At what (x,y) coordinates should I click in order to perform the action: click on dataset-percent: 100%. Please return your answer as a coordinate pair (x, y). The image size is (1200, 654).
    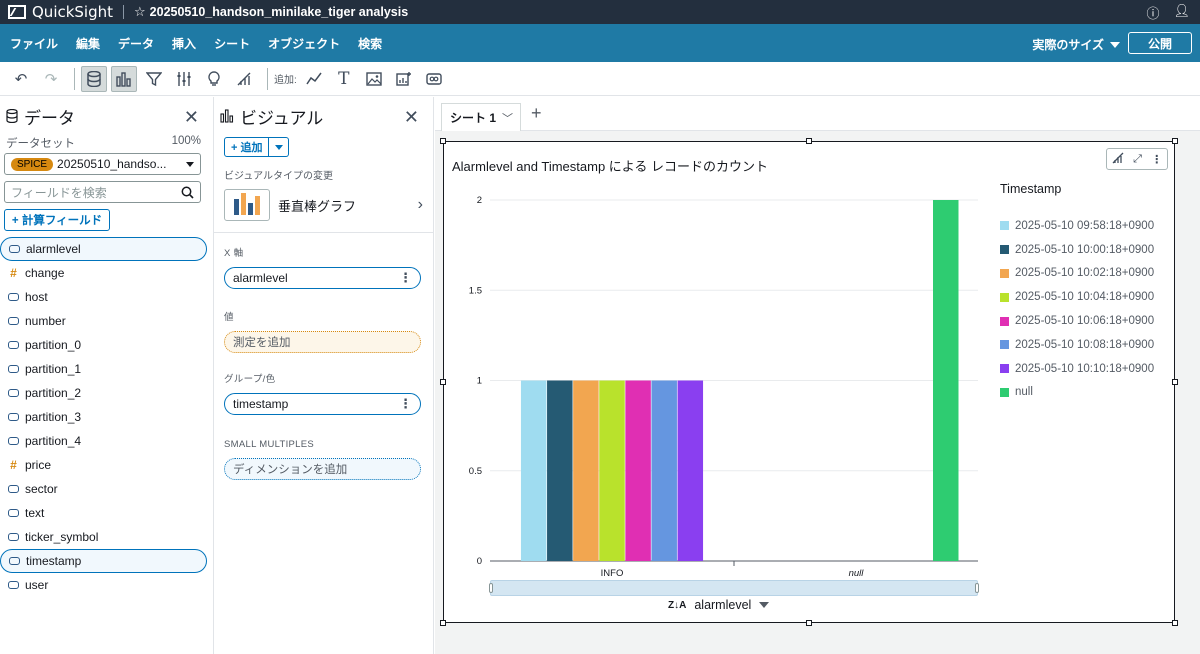
    Looking at the image, I should click on (186, 141).